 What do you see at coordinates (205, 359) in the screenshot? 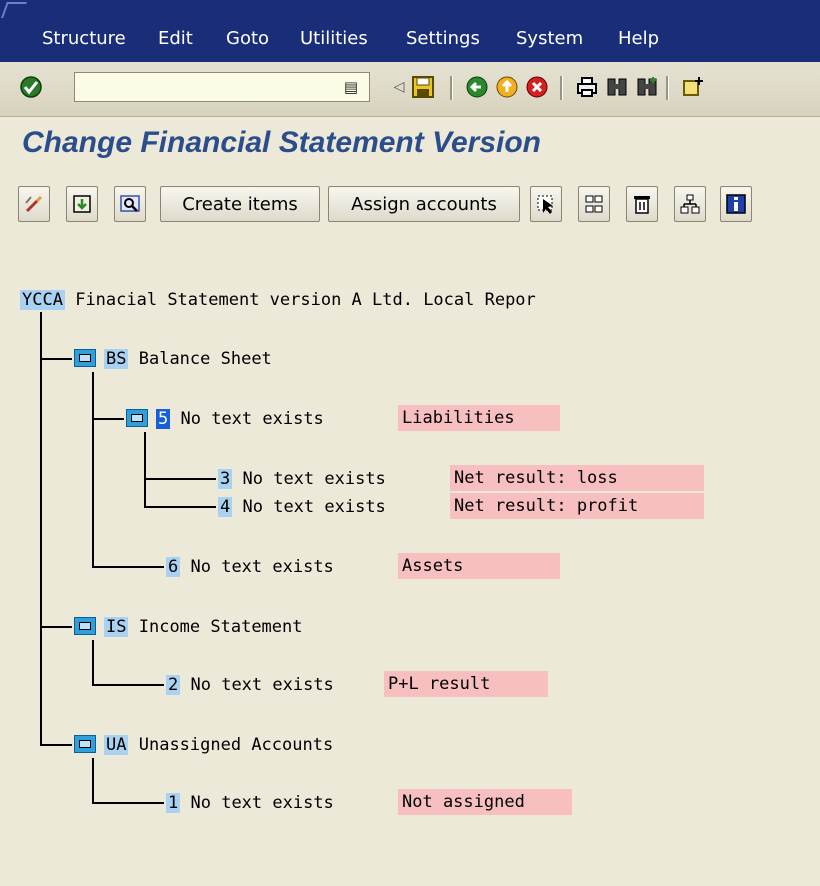
I see `node-text: Balance Sheet` at bounding box center [205, 359].